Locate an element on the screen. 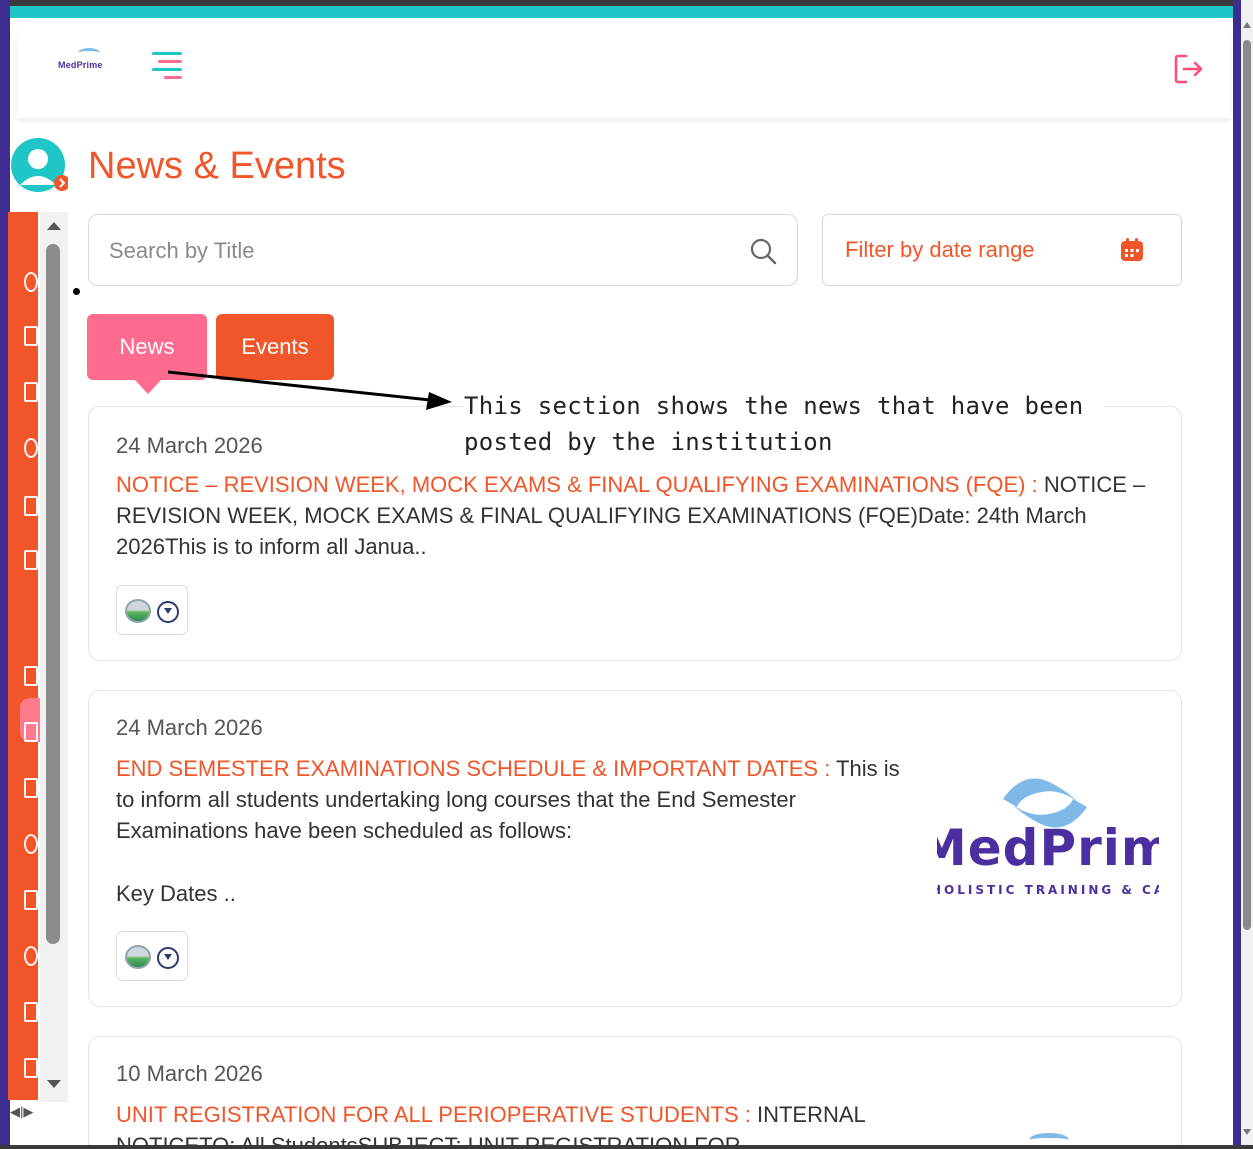  sidebar-scroll-down-arrow is located at coordinates (54, 1084).